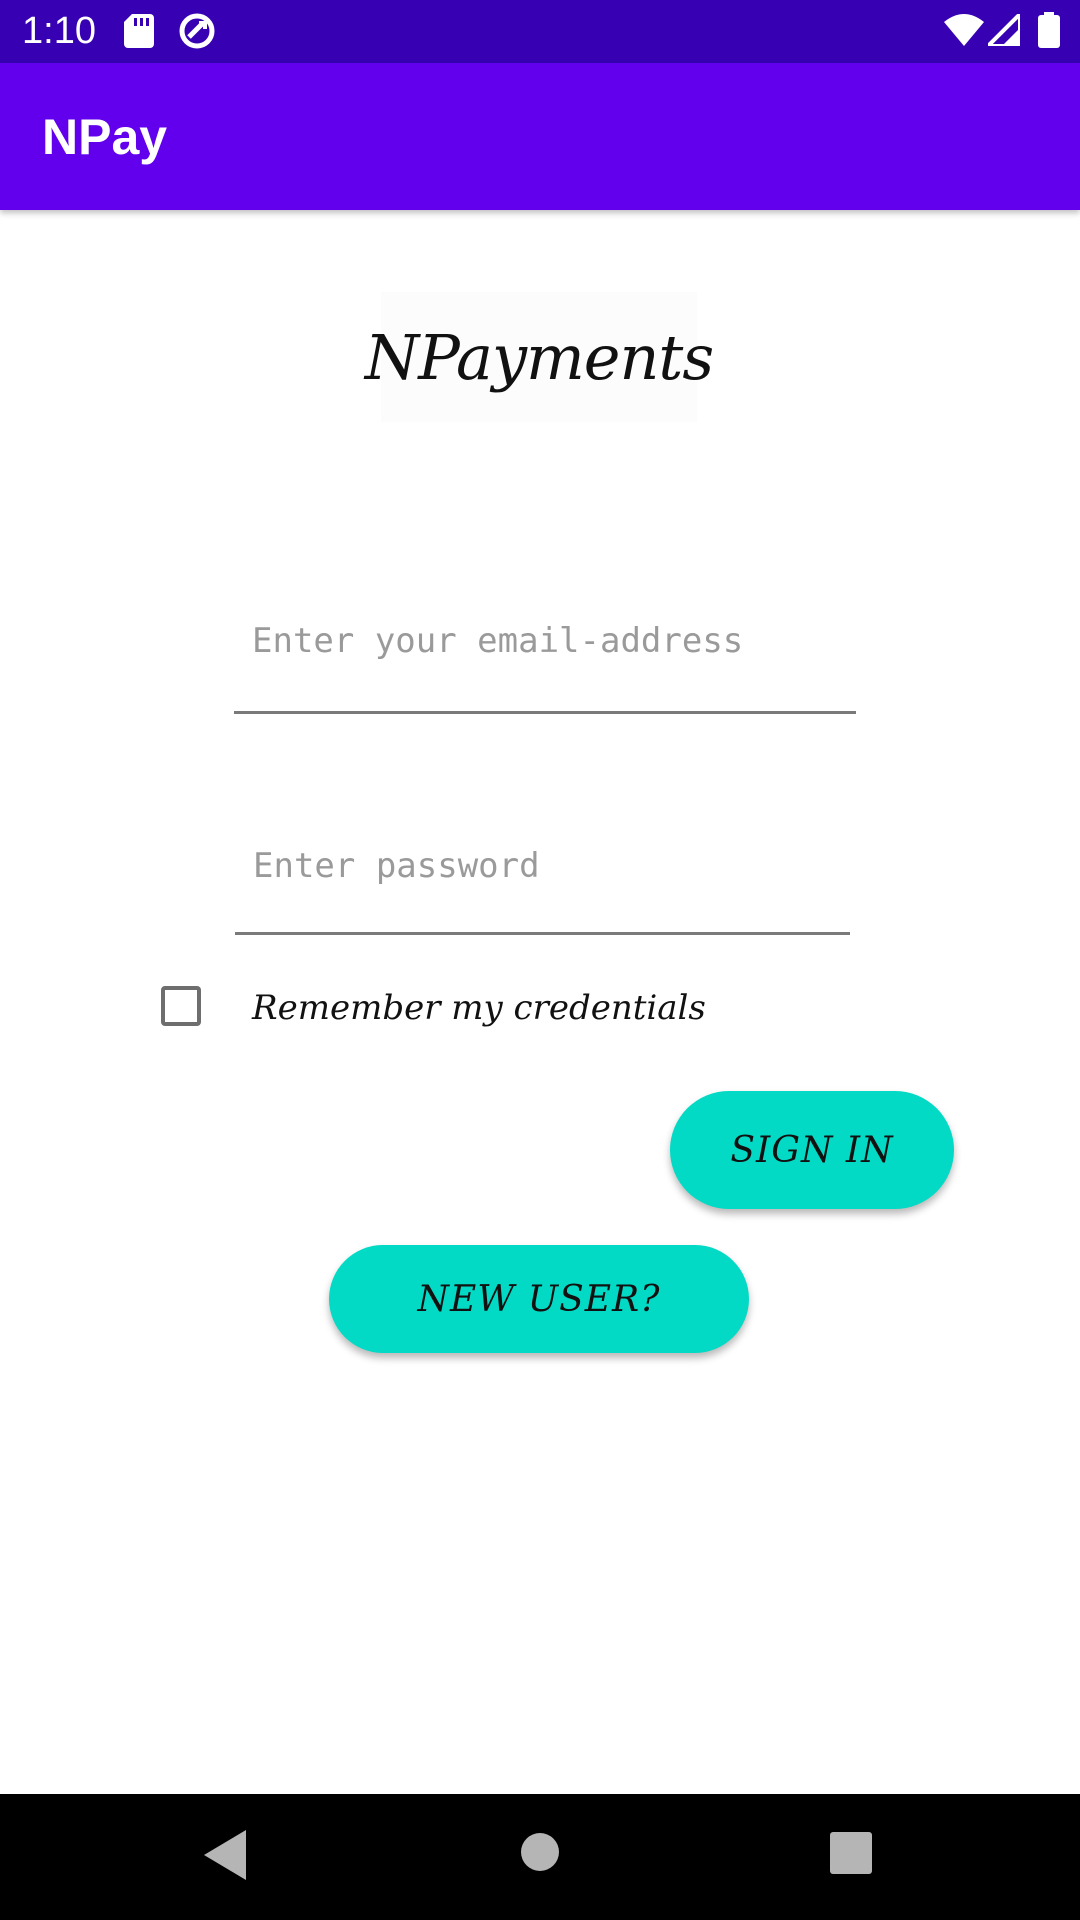 The height and width of the screenshot is (1920, 1080). I want to click on status-time: 1:10, so click(59, 31).